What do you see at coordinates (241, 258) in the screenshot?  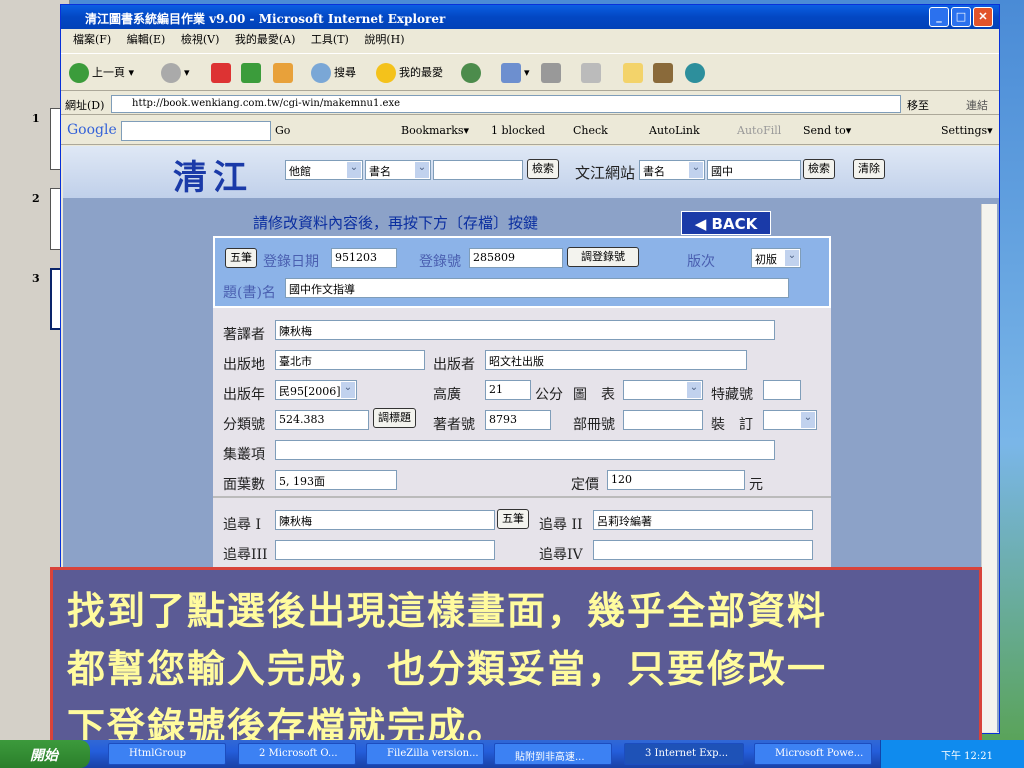 I see `five-stroke-button: 五筆` at bounding box center [241, 258].